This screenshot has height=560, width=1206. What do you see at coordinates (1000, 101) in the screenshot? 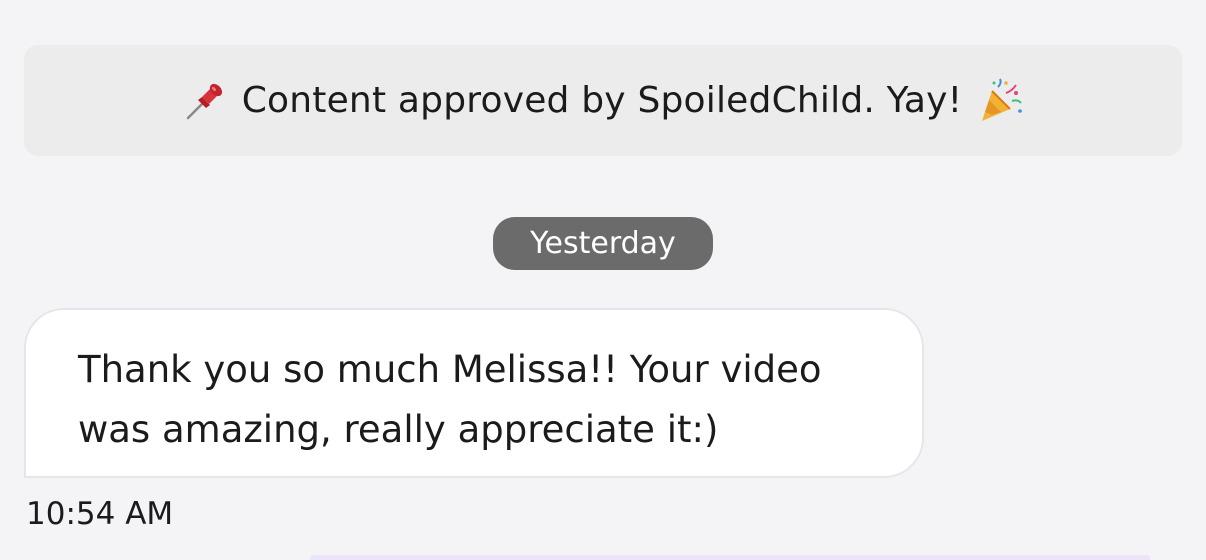
I see `party-popper-icon` at bounding box center [1000, 101].